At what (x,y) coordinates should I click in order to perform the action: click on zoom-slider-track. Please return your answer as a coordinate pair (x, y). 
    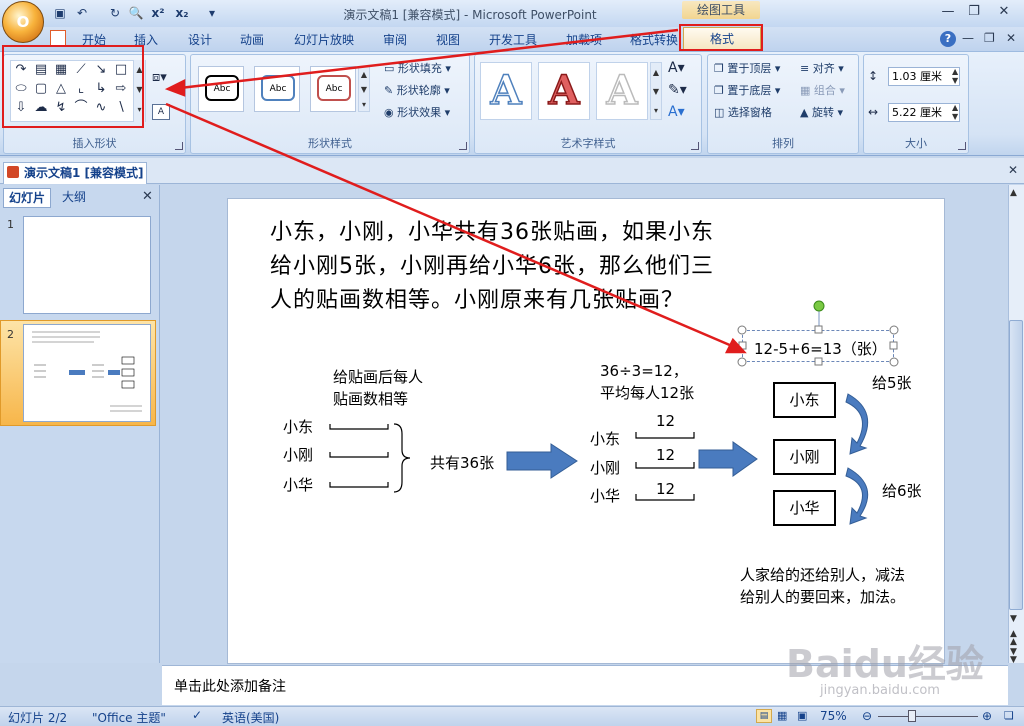
    Looking at the image, I should click on (928, 716).